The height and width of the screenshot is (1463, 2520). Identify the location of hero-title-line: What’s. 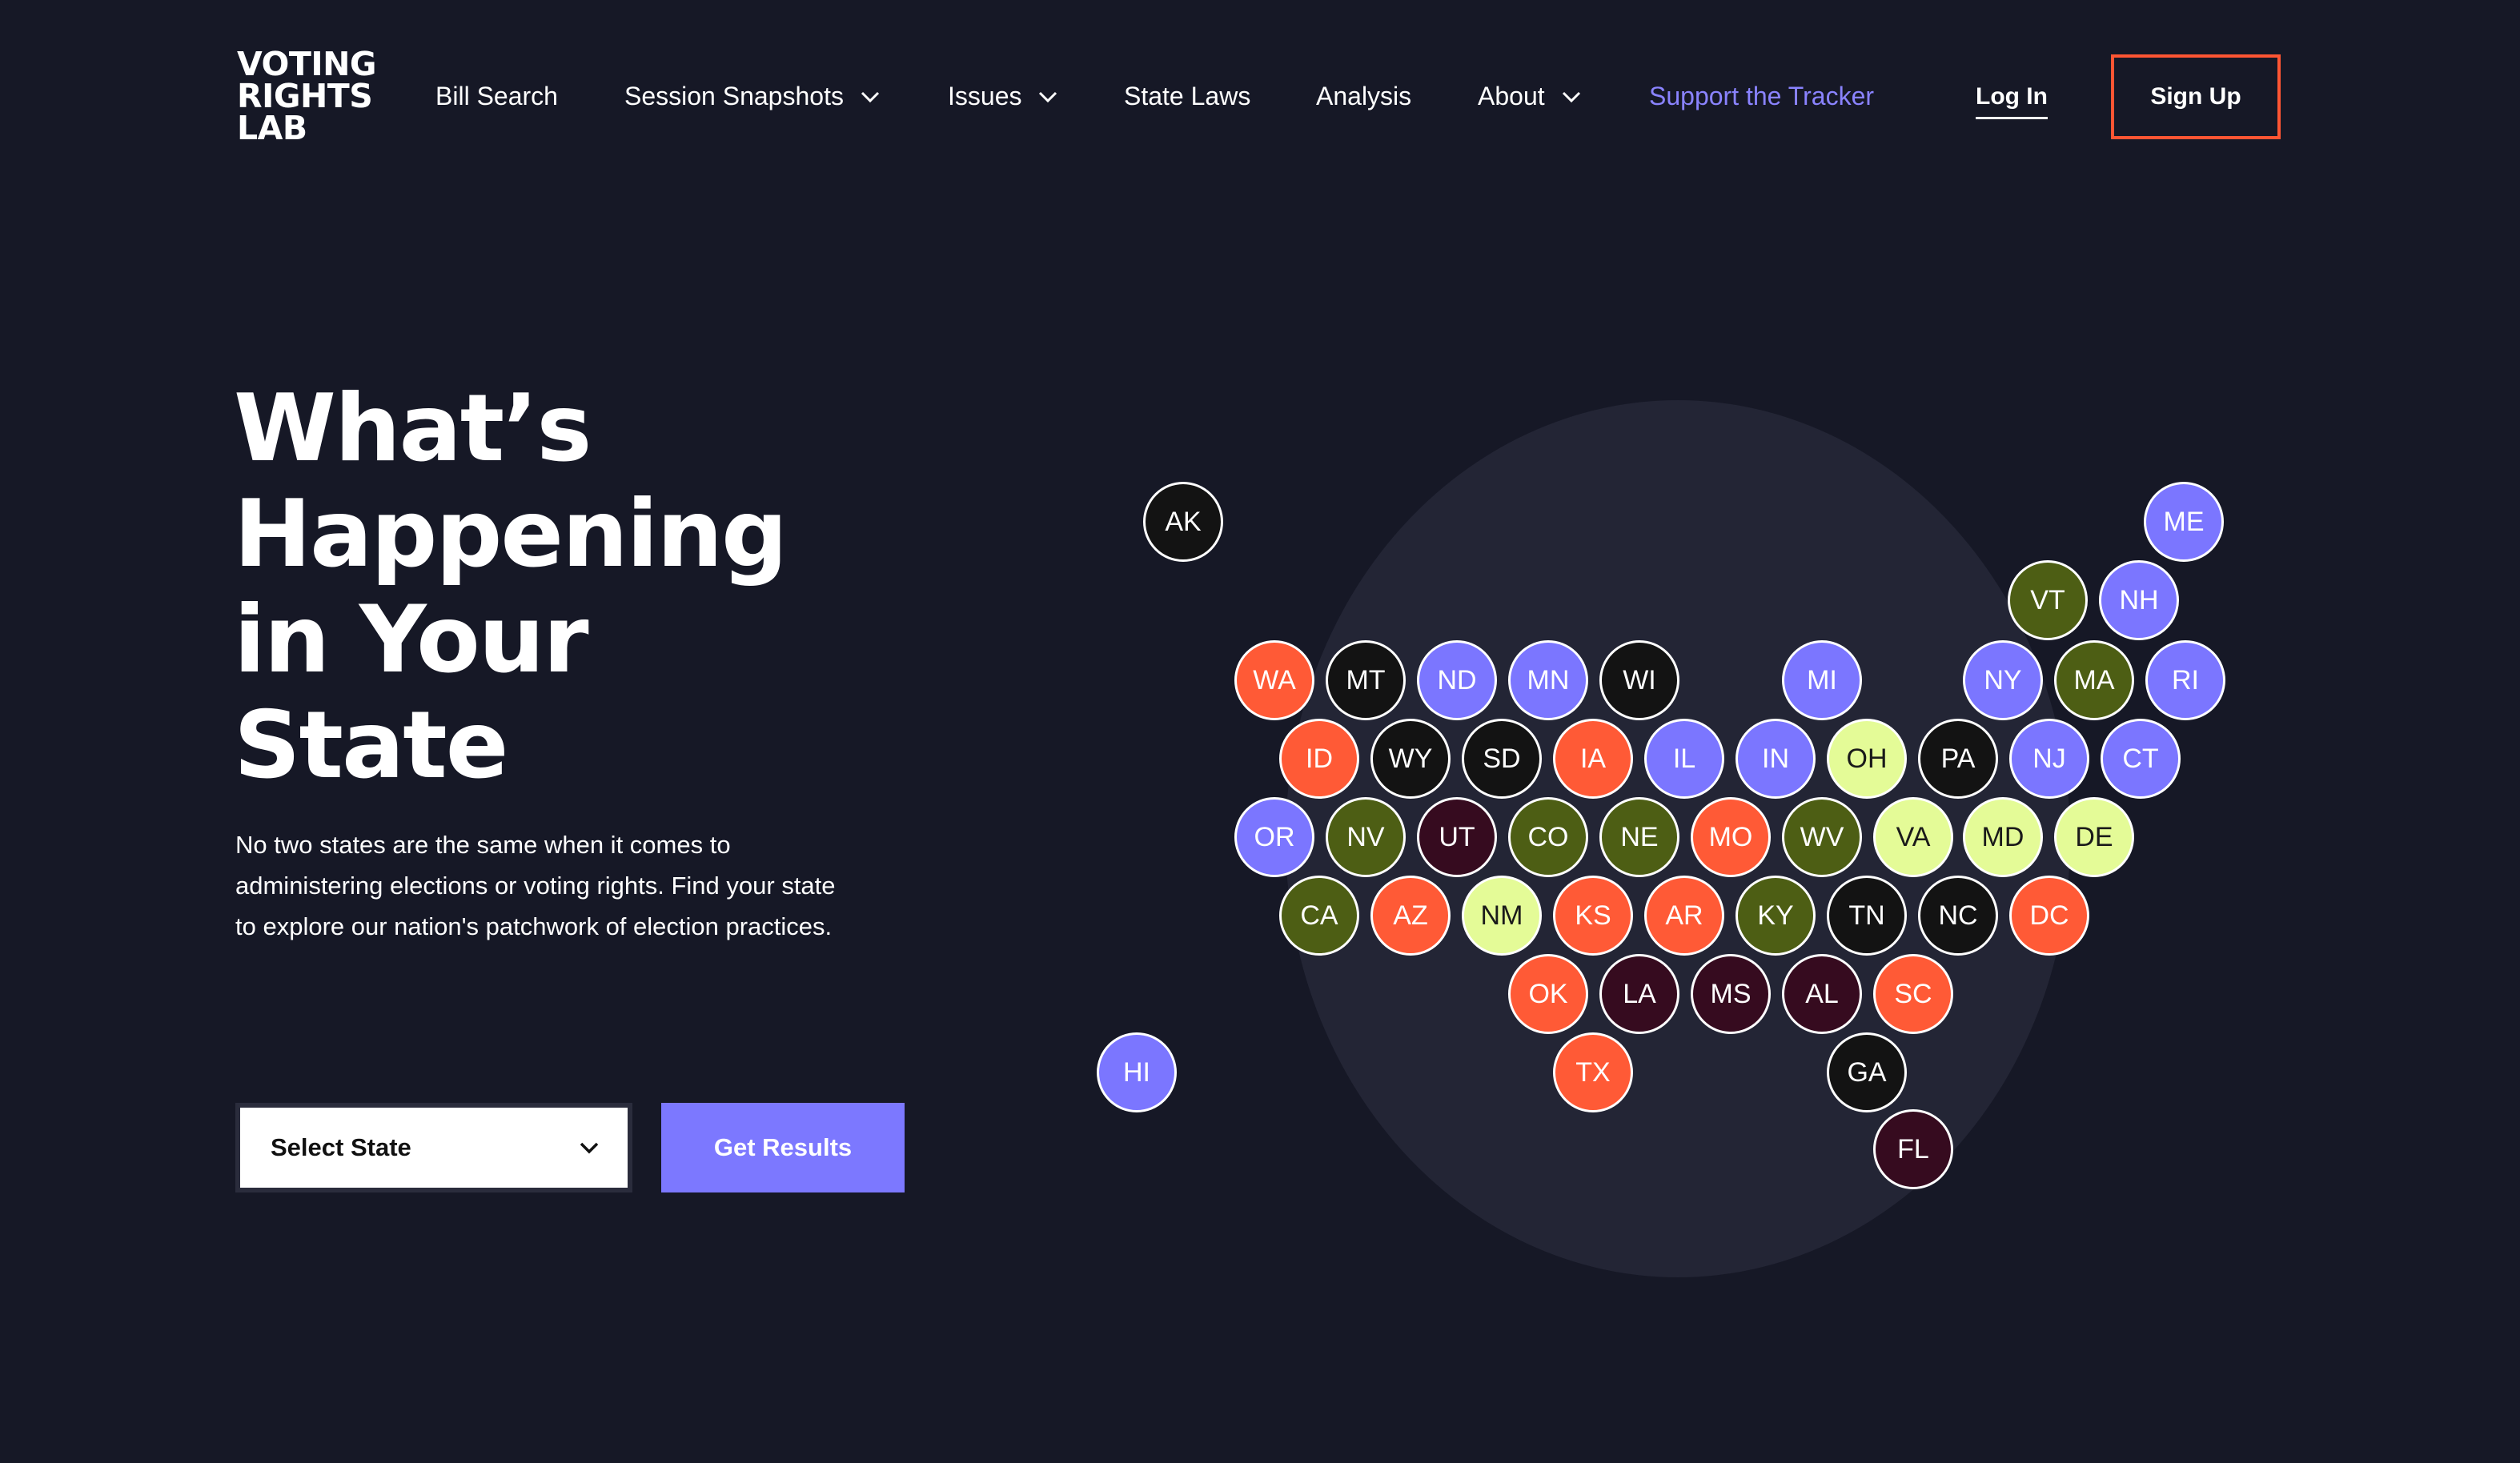
(413, 429).